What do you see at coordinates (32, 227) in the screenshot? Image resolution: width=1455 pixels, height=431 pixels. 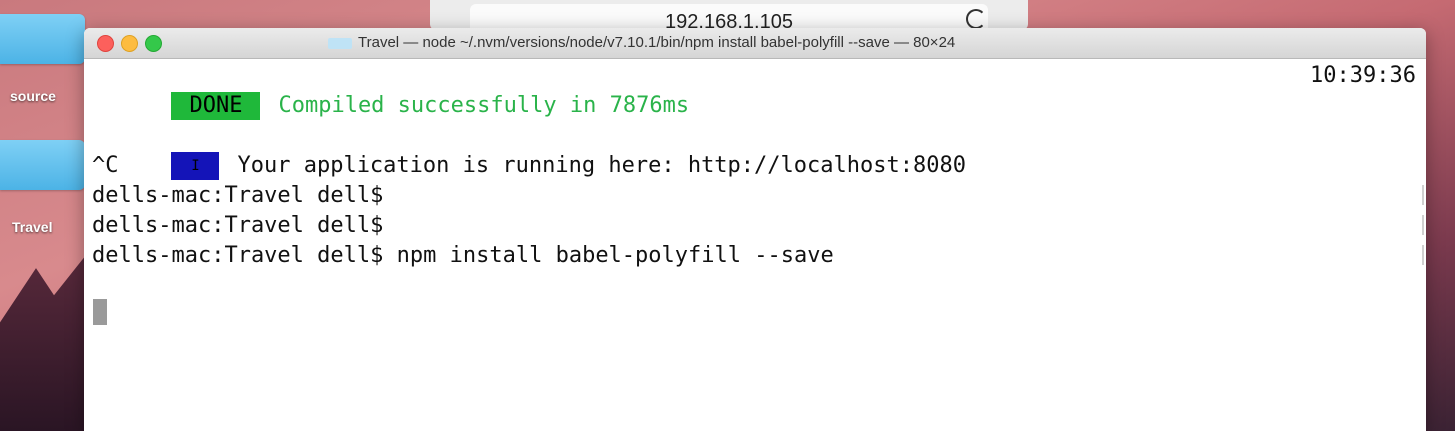 I see `desktop-folder-label-travel: Travel` at bounding box center [32, 227].